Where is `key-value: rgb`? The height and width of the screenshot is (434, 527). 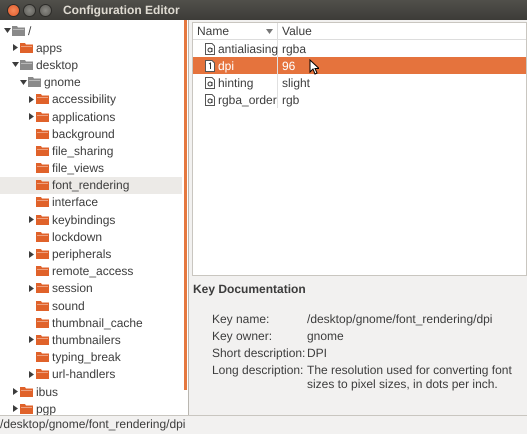 key-value: rgb is located at coordinates (290, 99).